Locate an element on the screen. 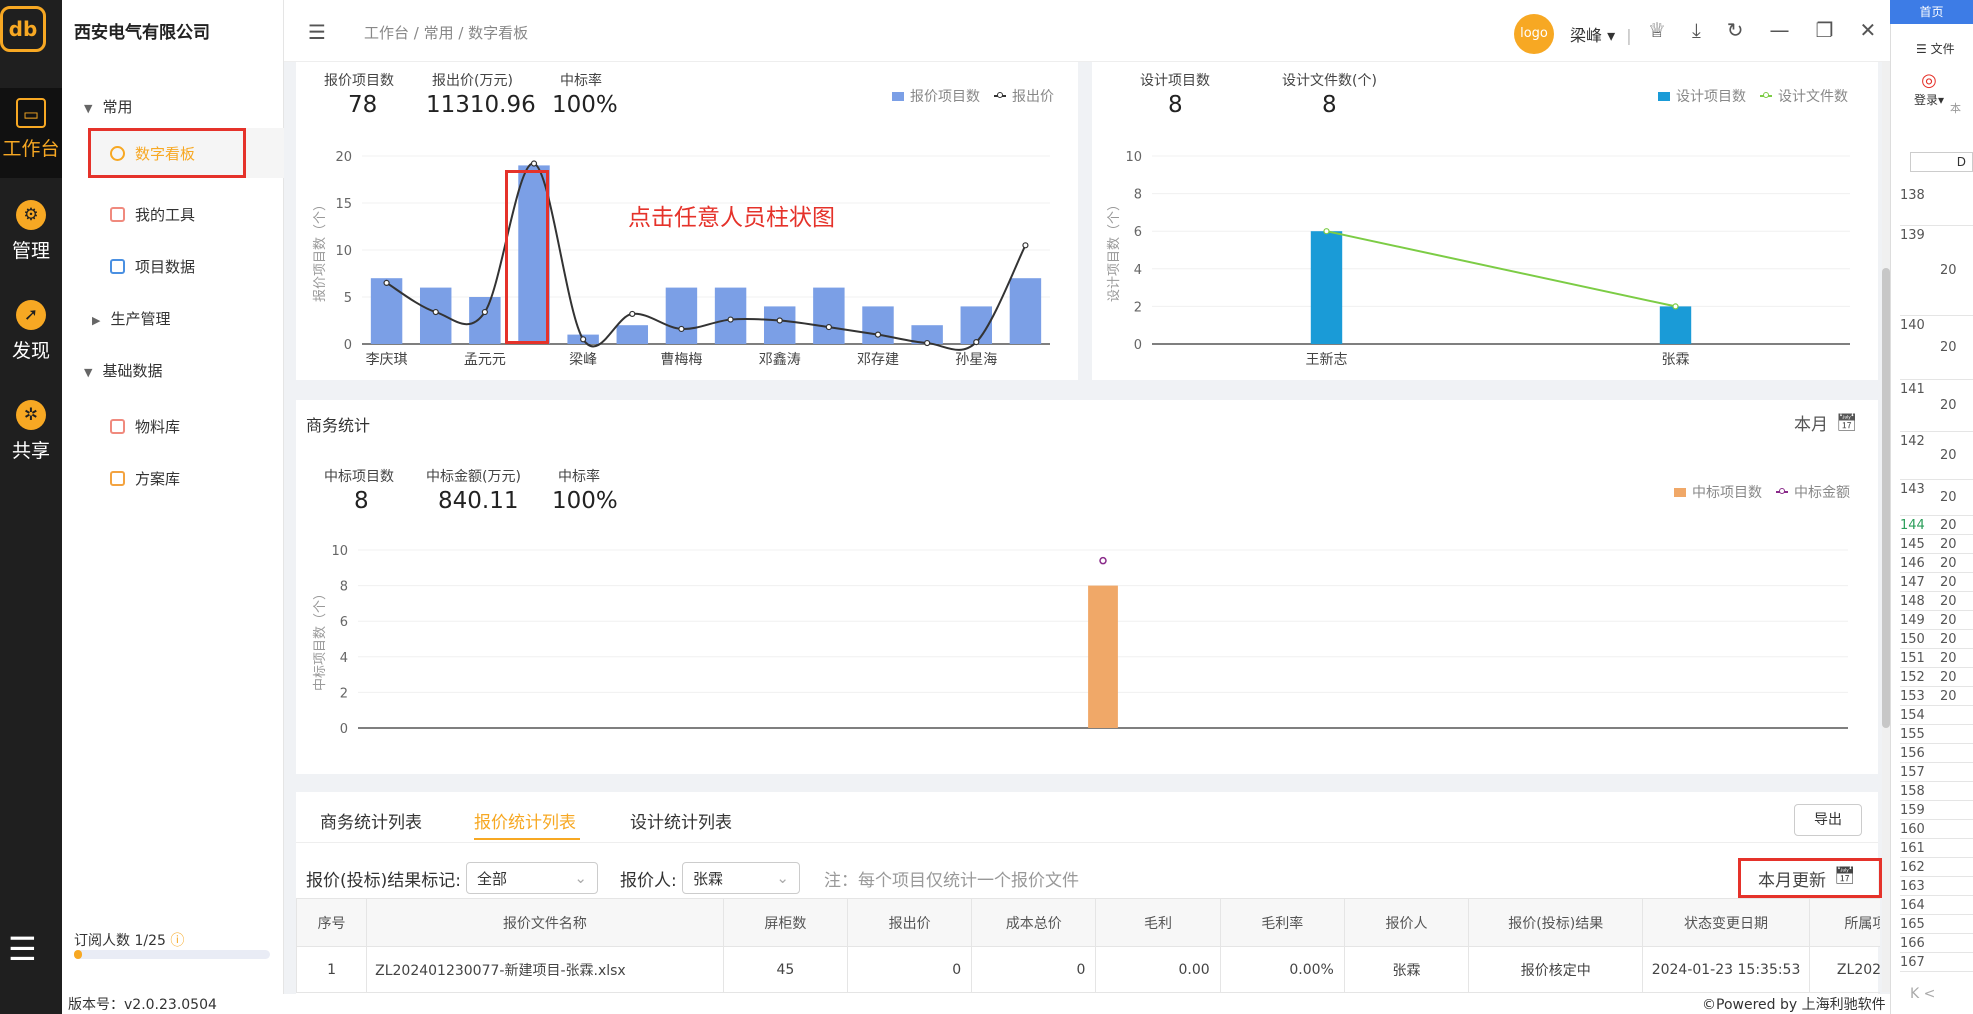  spreadsheet-row: 145 20 is located at coordinates (1936, 544).